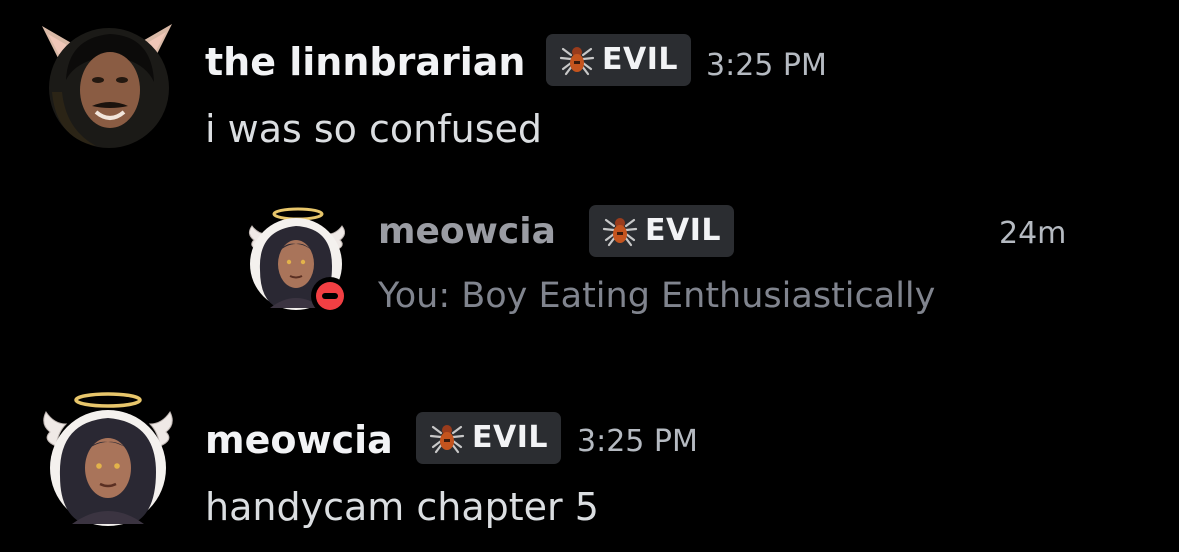 The height and width of the screenshot is (552, 1179). Describe the element at coordinates (657, 296) in the screenshot. I see `preview-message: You: Boy Eating Enthusiastically` at that location.